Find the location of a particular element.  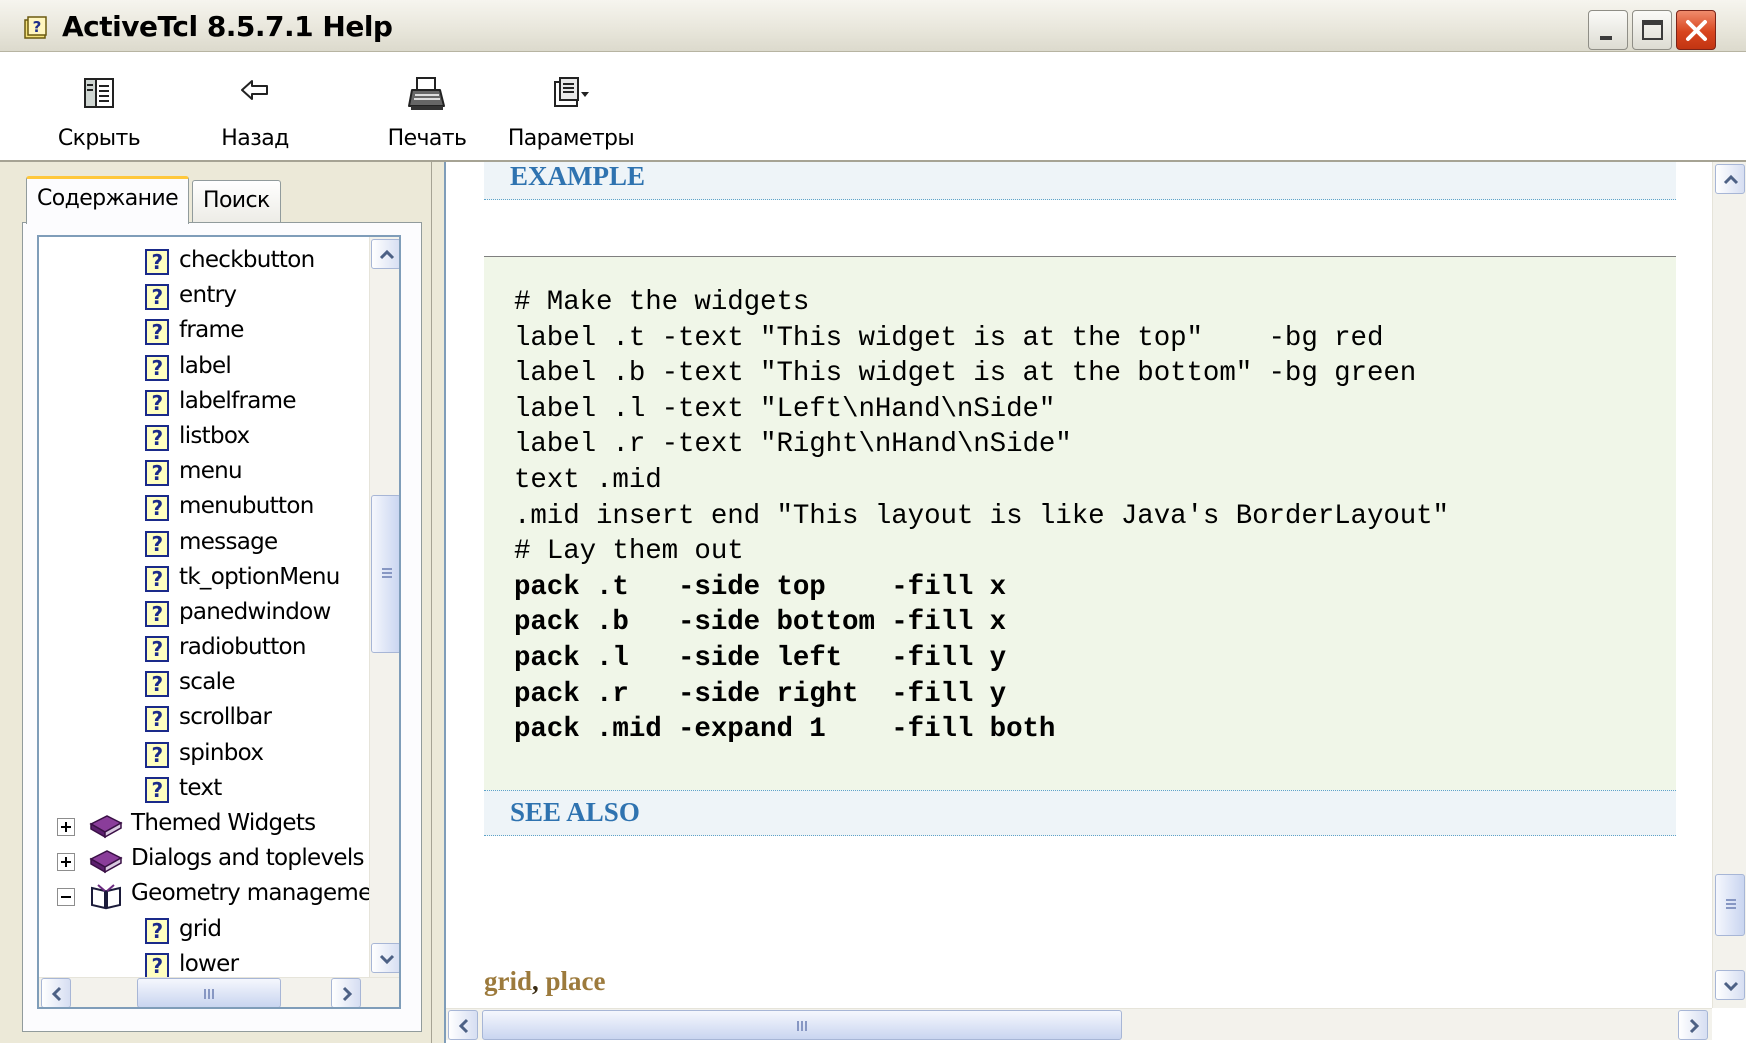

printer-icon is located at coordinates (426, 93).